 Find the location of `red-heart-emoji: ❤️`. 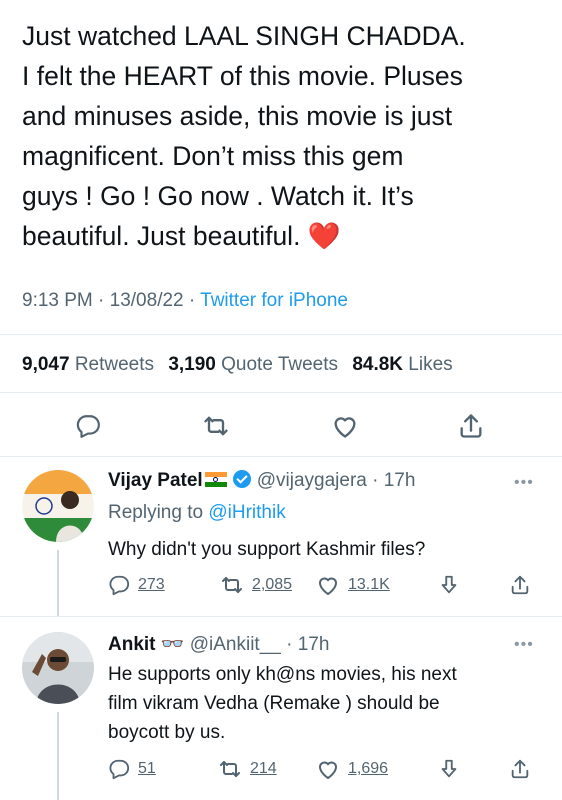

red-heart-emoji: ❤️ is located at coordinates (324, 236).